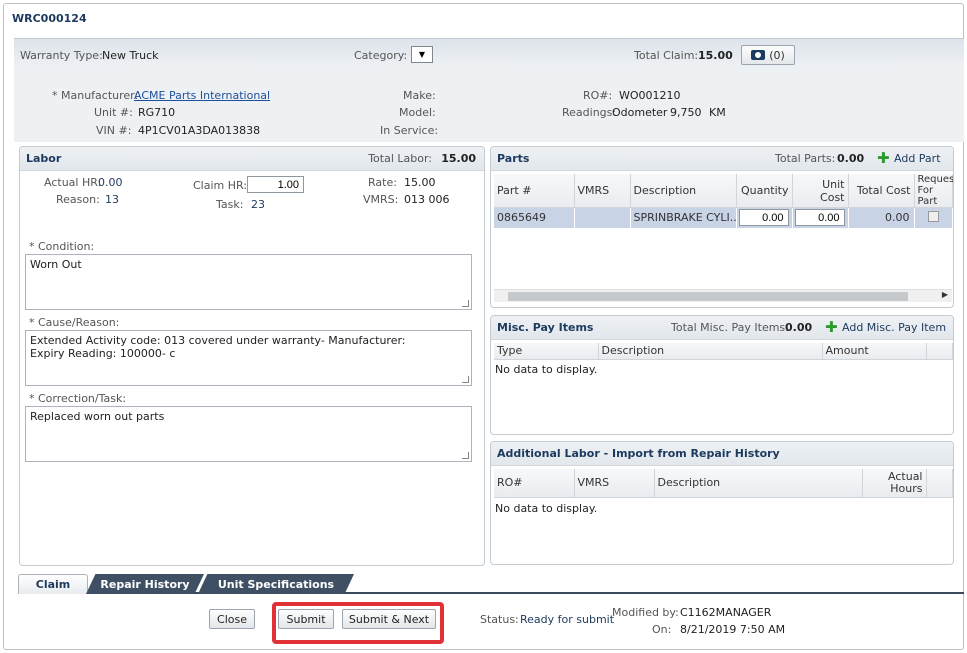  Describe the element at coordinates (733, 629) in the screenshot. I see `modified-on-value: 8/21/2019 7:50 AM` at that location.